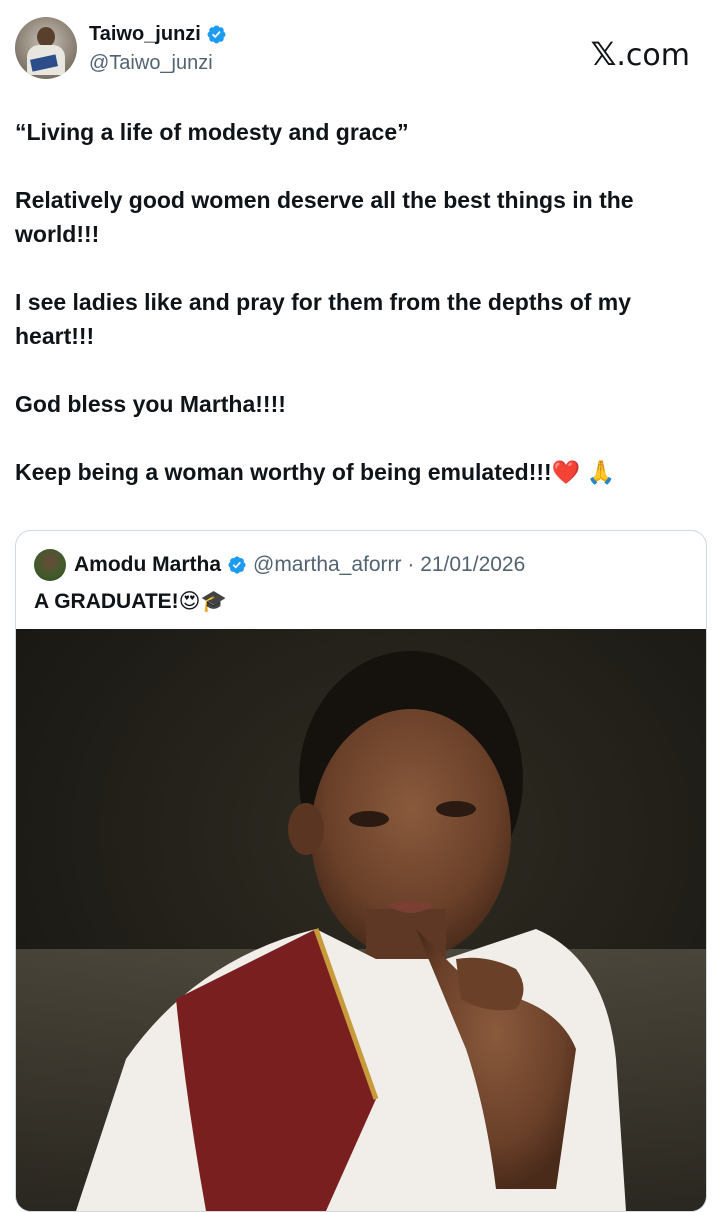 This screenshot has height=1212, width=721. I want to click on avatar-head-shape, so click(46, 37).